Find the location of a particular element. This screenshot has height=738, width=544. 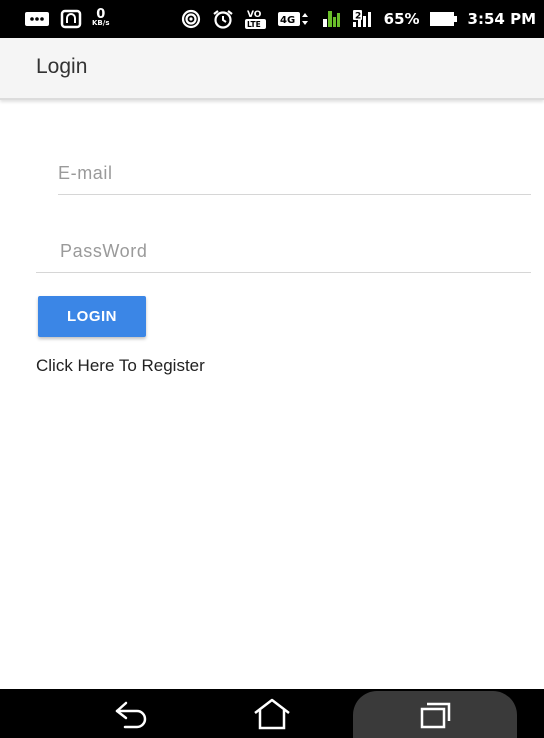

nfc-icon is located at coordinates (71, 19).